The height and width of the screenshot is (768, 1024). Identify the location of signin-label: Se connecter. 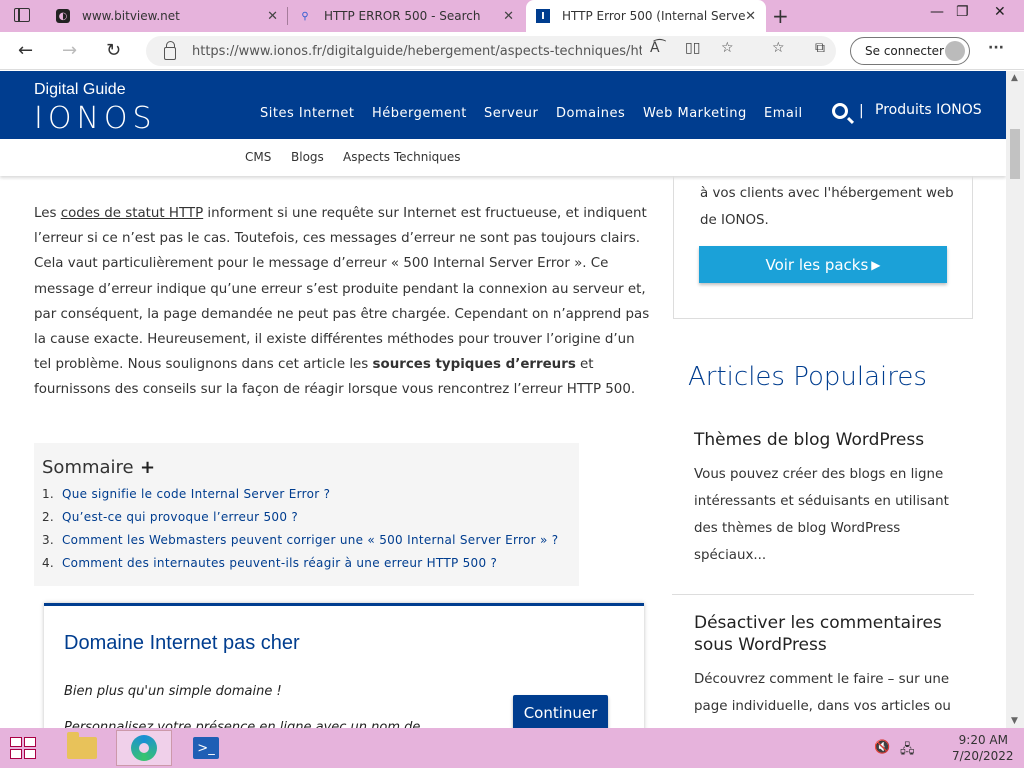
(904, 51).